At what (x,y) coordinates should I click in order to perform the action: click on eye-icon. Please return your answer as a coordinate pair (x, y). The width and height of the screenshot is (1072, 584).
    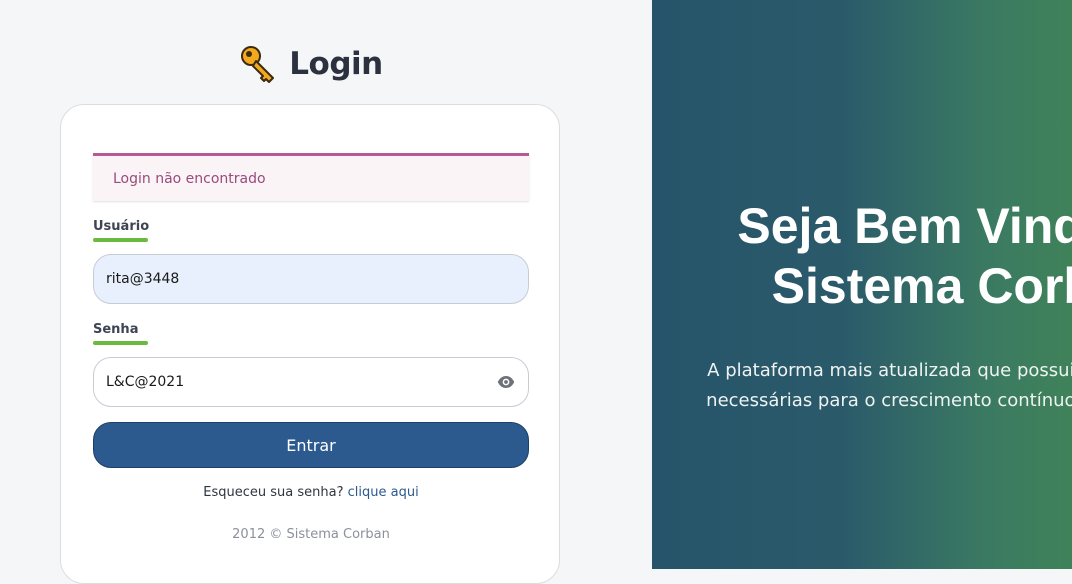
    Looking at the image, I should click on (506, 382).